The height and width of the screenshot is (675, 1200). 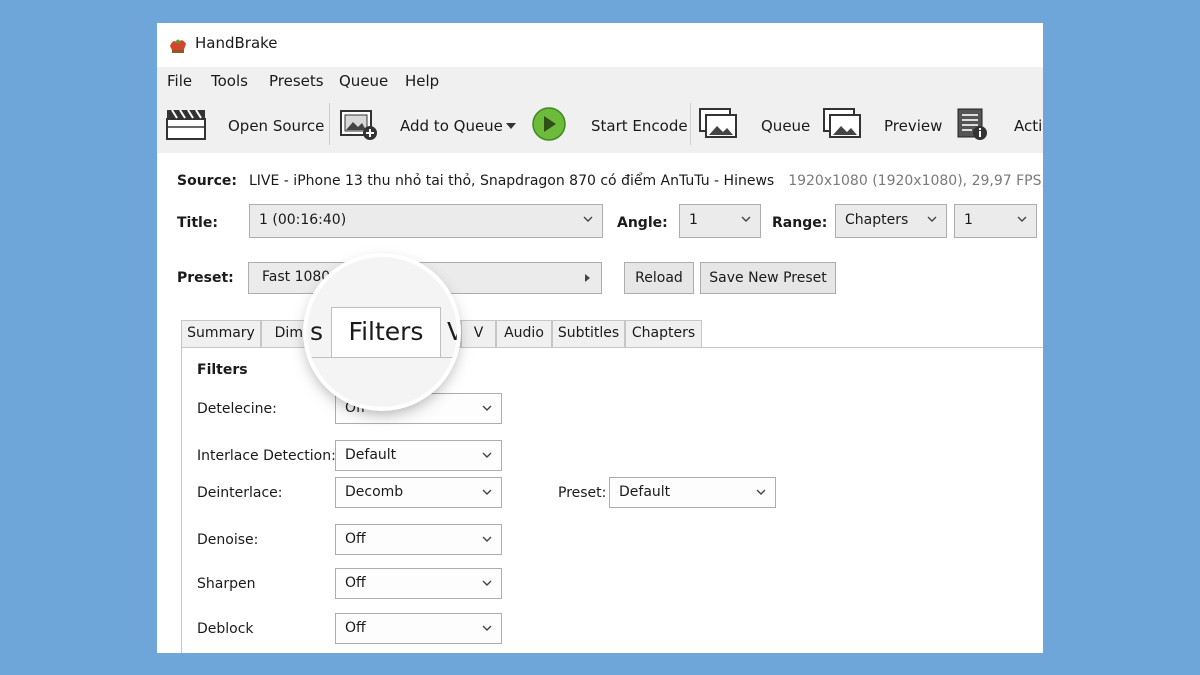 What do you see at coordinates (418, 492) in the screenshot?
I see `deinterlace-select: Decomb` at bounding box center [418, 492].